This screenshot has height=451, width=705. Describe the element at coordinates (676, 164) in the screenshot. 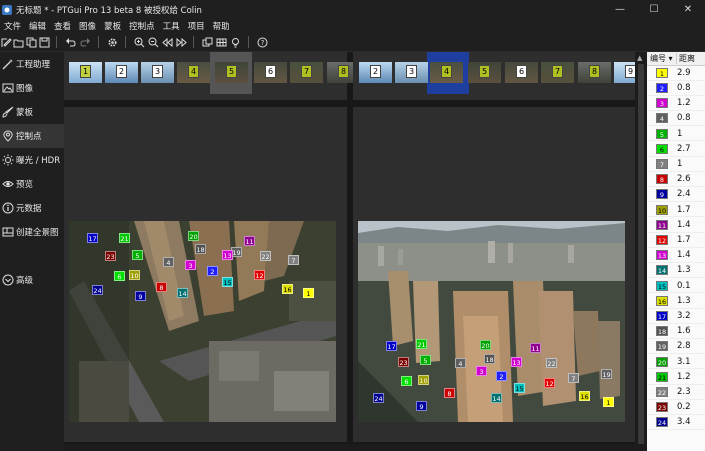

I see `table-row: 71` at that location.